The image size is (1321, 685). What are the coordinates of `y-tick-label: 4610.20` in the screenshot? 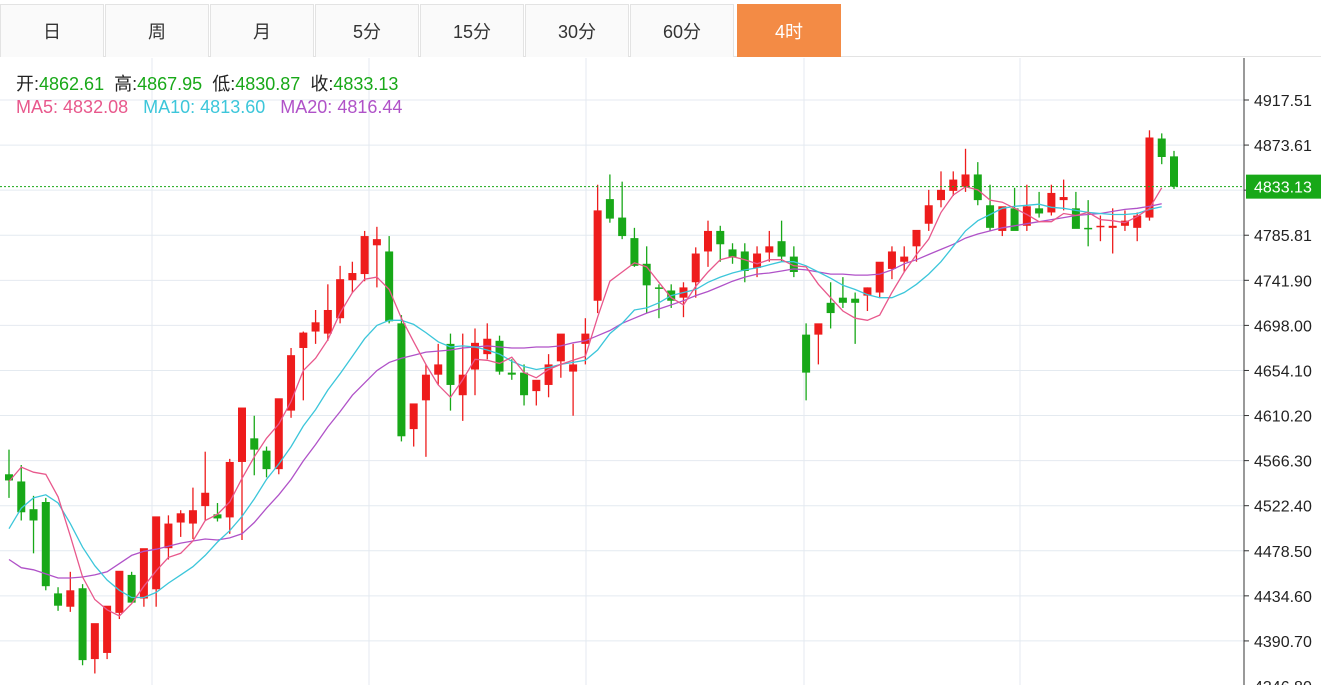 It's located at (1283, 417).